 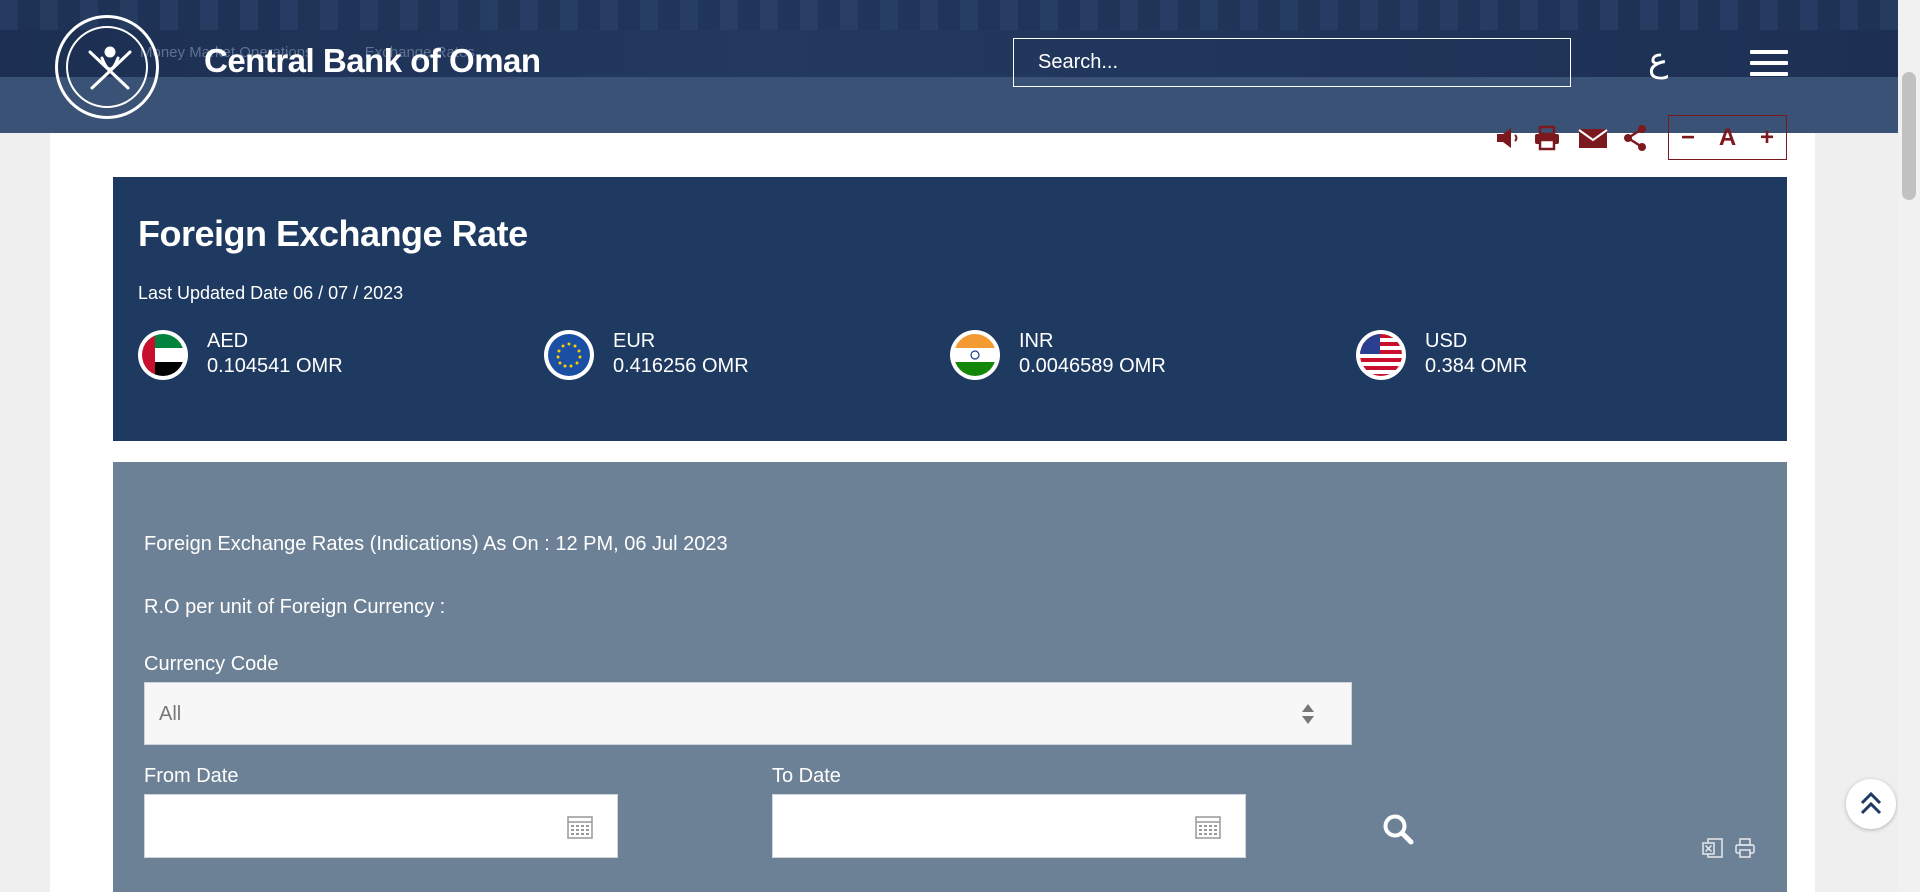 What do you see at coordinates (1637, 139) in the screenshot?
I see `share-icon` at bounding box center [1637, 139].